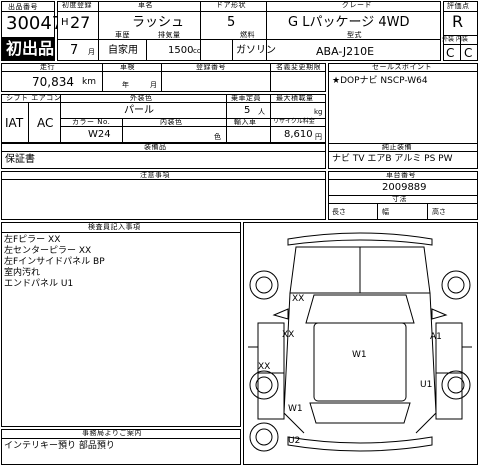 The image size is (479, 466). I want to click on dimensions-label: 寸法, so click(399, 199).